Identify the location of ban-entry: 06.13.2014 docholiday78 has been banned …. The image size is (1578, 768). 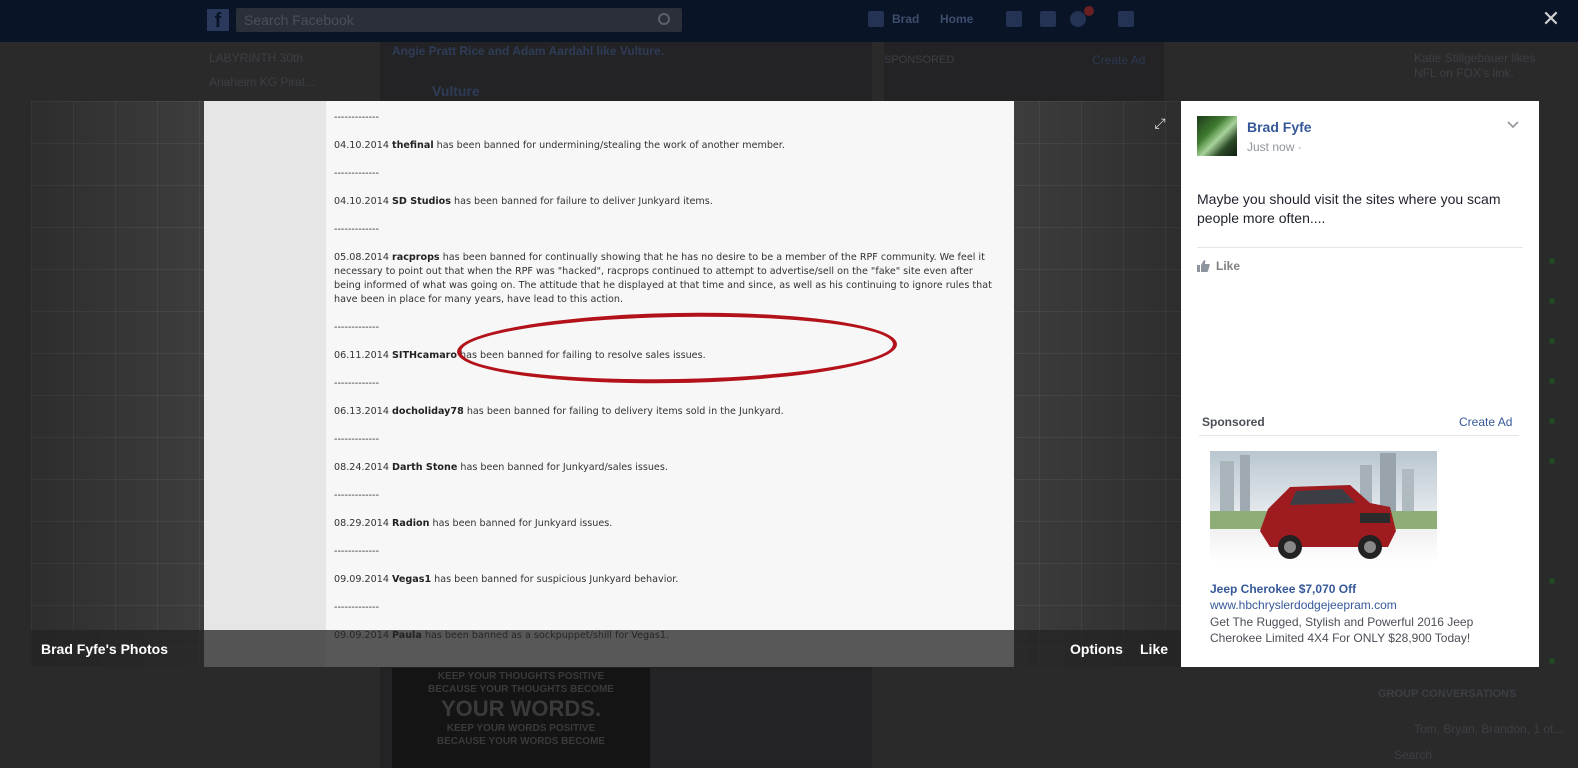
(664, 412).